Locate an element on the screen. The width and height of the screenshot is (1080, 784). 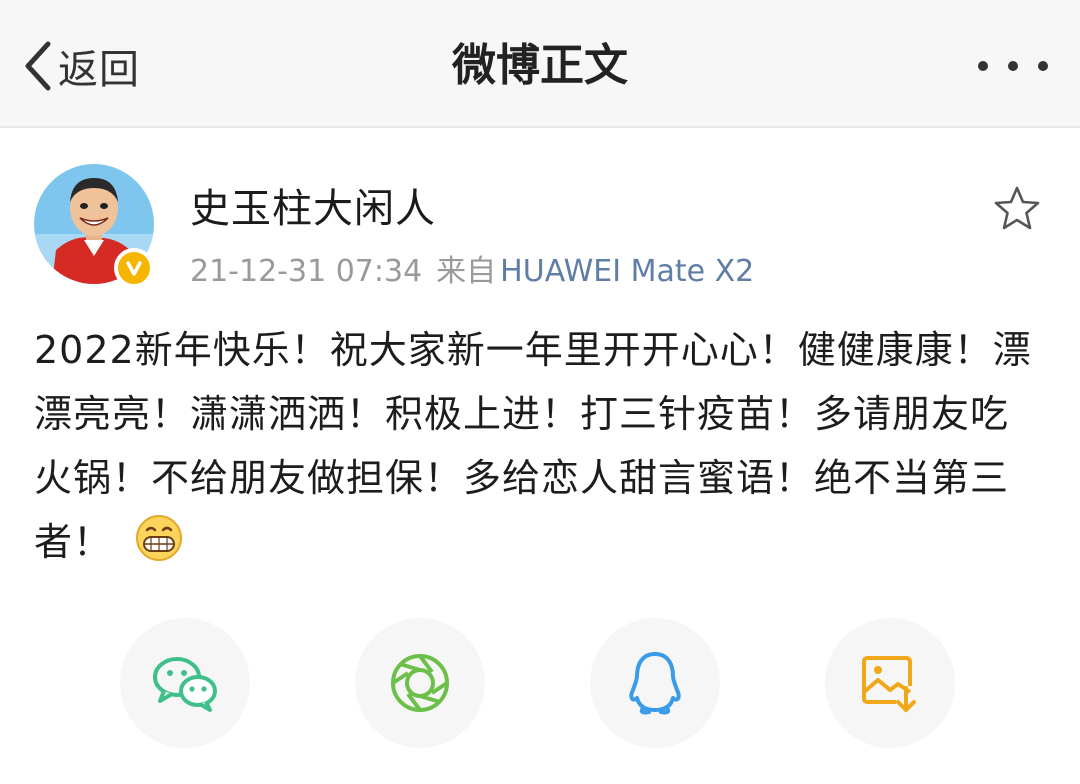
share-qq-button is located at coordinates (655, 683).